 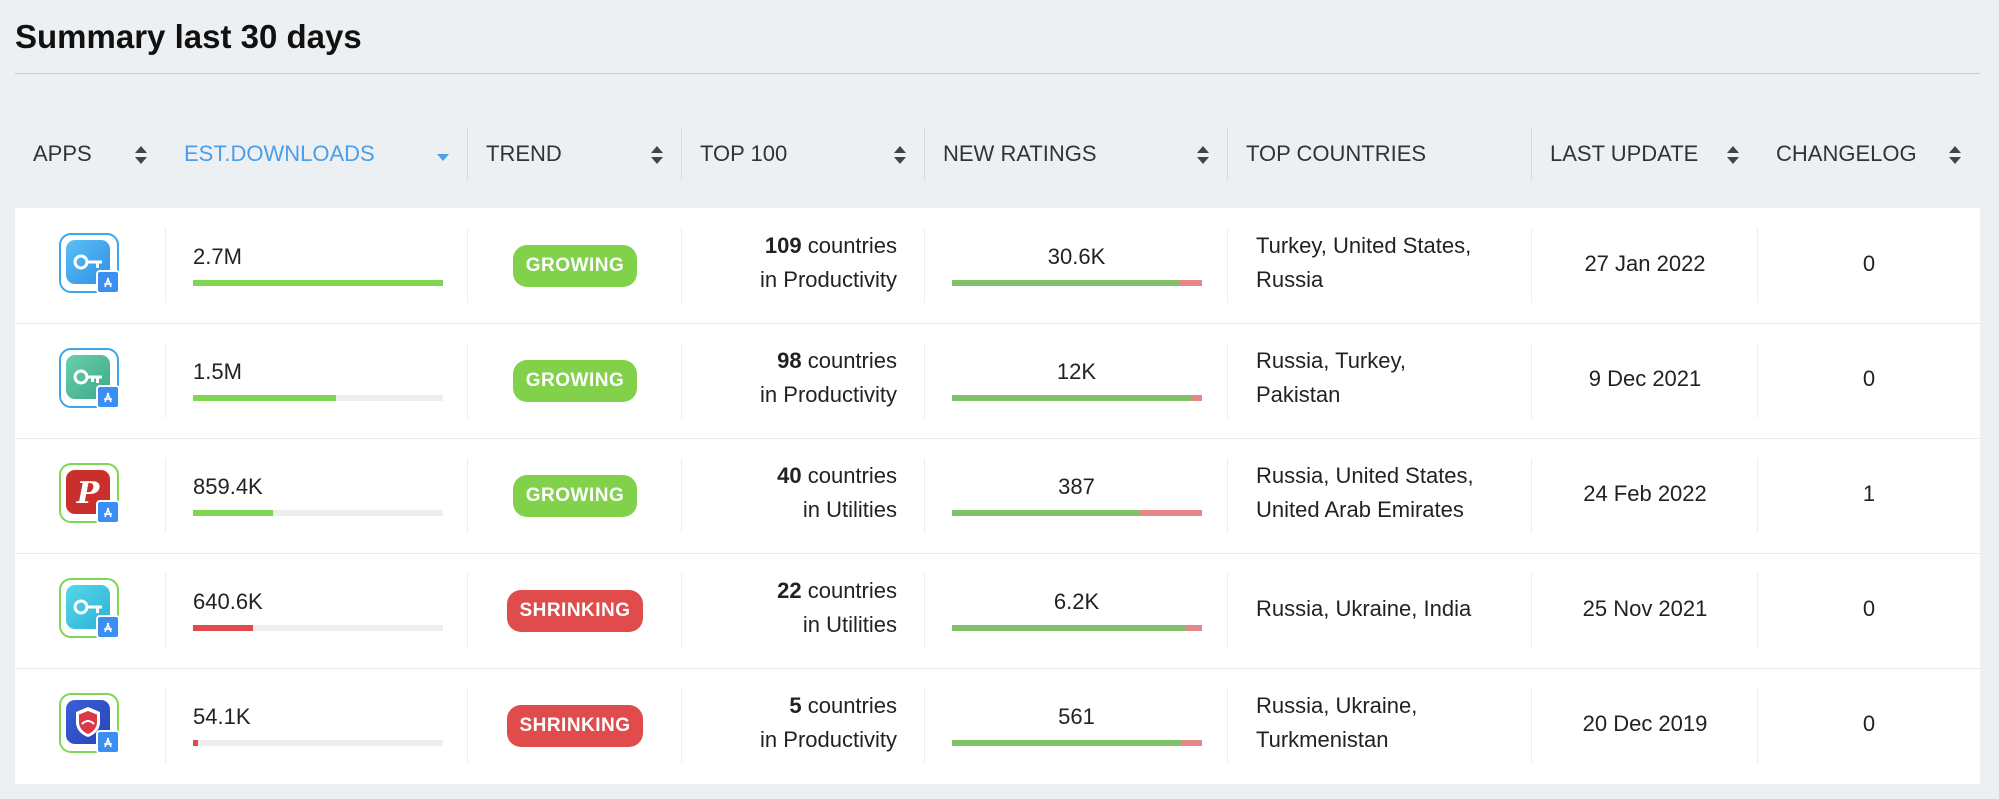 I want to click on trend-badge: SHRINKING, so click(x=575, y=726).